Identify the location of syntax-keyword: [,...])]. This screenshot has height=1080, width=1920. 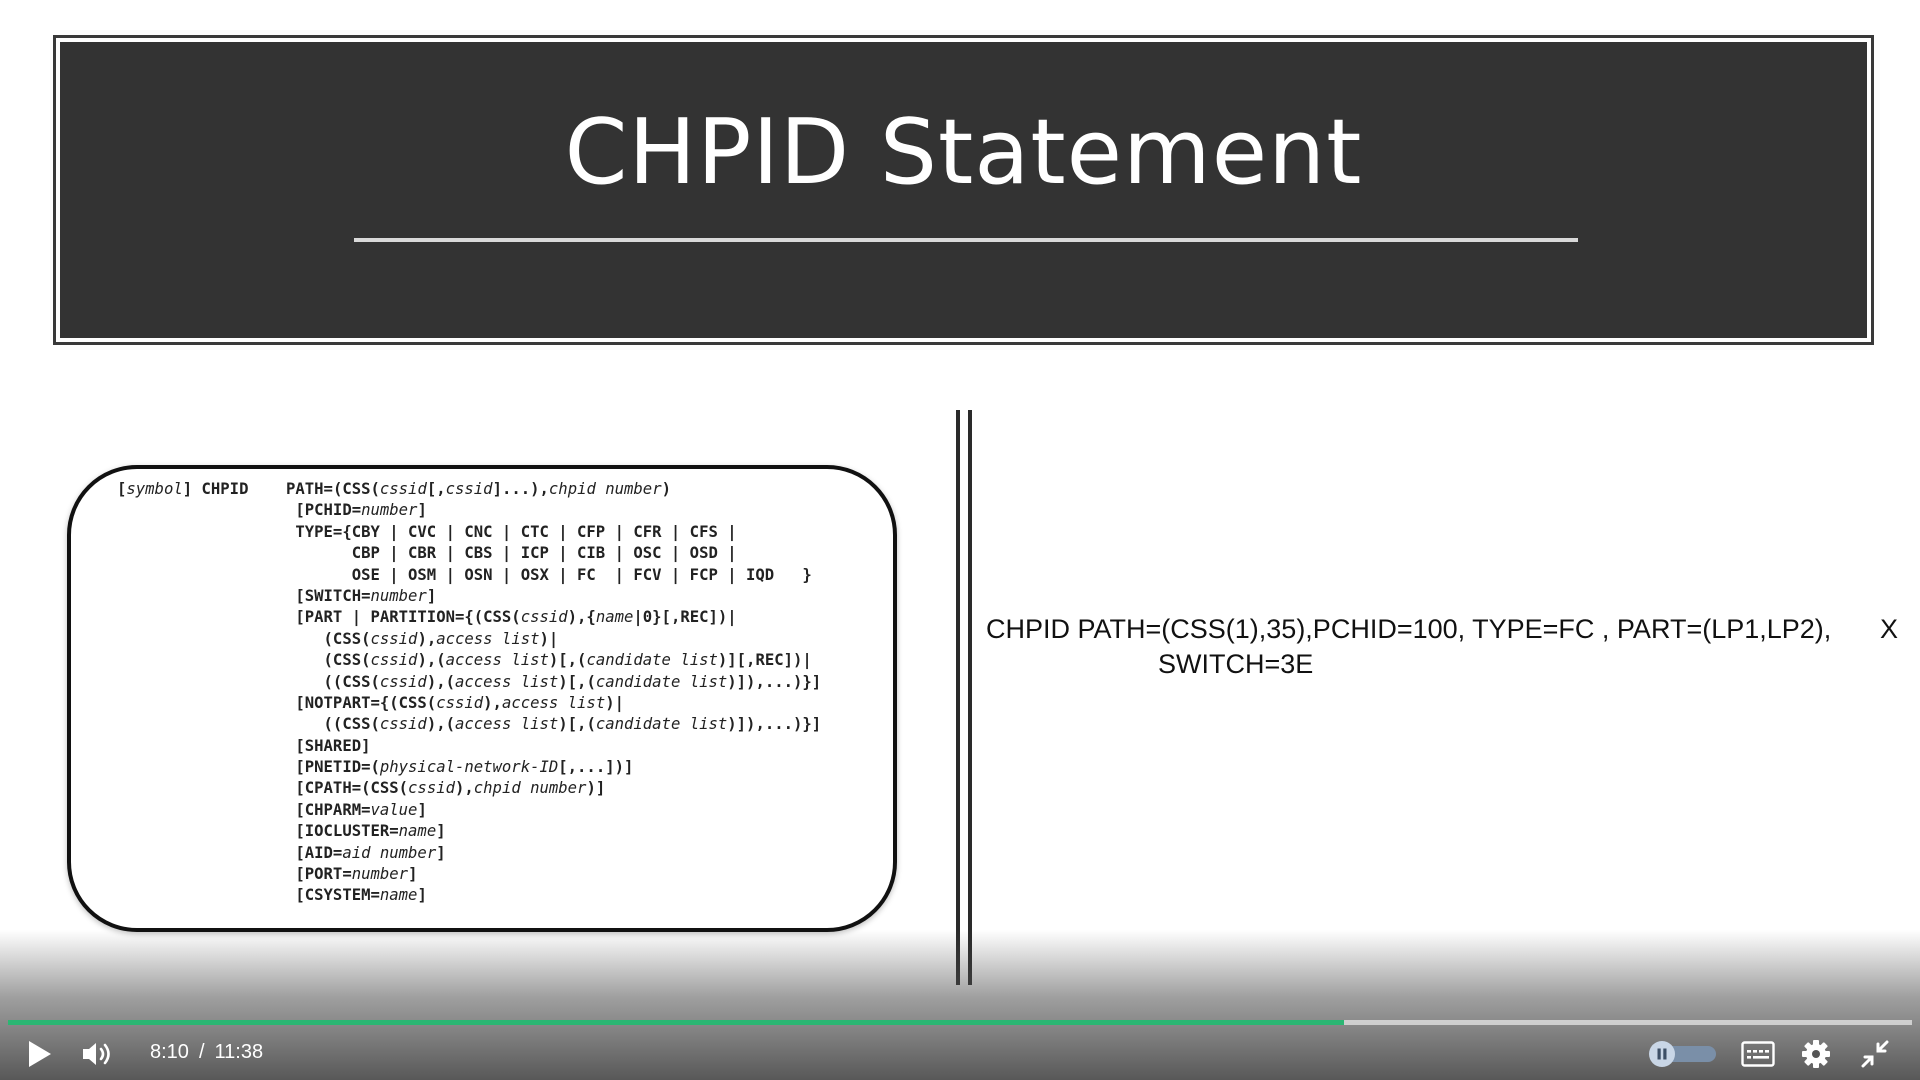
(596, 767).